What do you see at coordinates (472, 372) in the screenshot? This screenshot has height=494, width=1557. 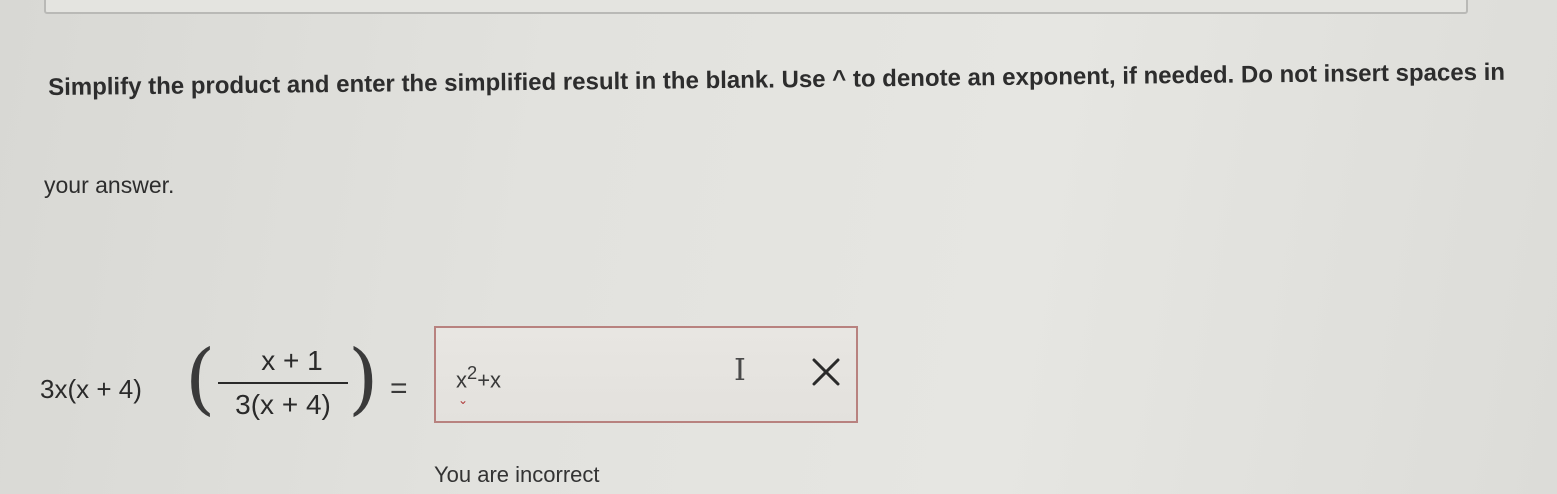 I see `answer-exponent: 2` at bounding box center [472, 372].